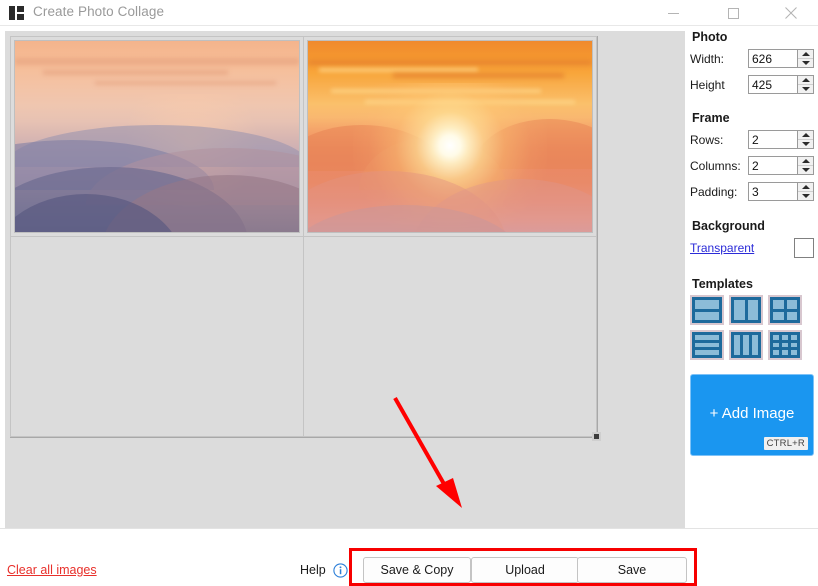 The width and height of the screenshot is (818, 586). What do you see at coordinates (785, 345) in the screenshot?
I see `template-3x3-grid` at bounding box center [785, 345].